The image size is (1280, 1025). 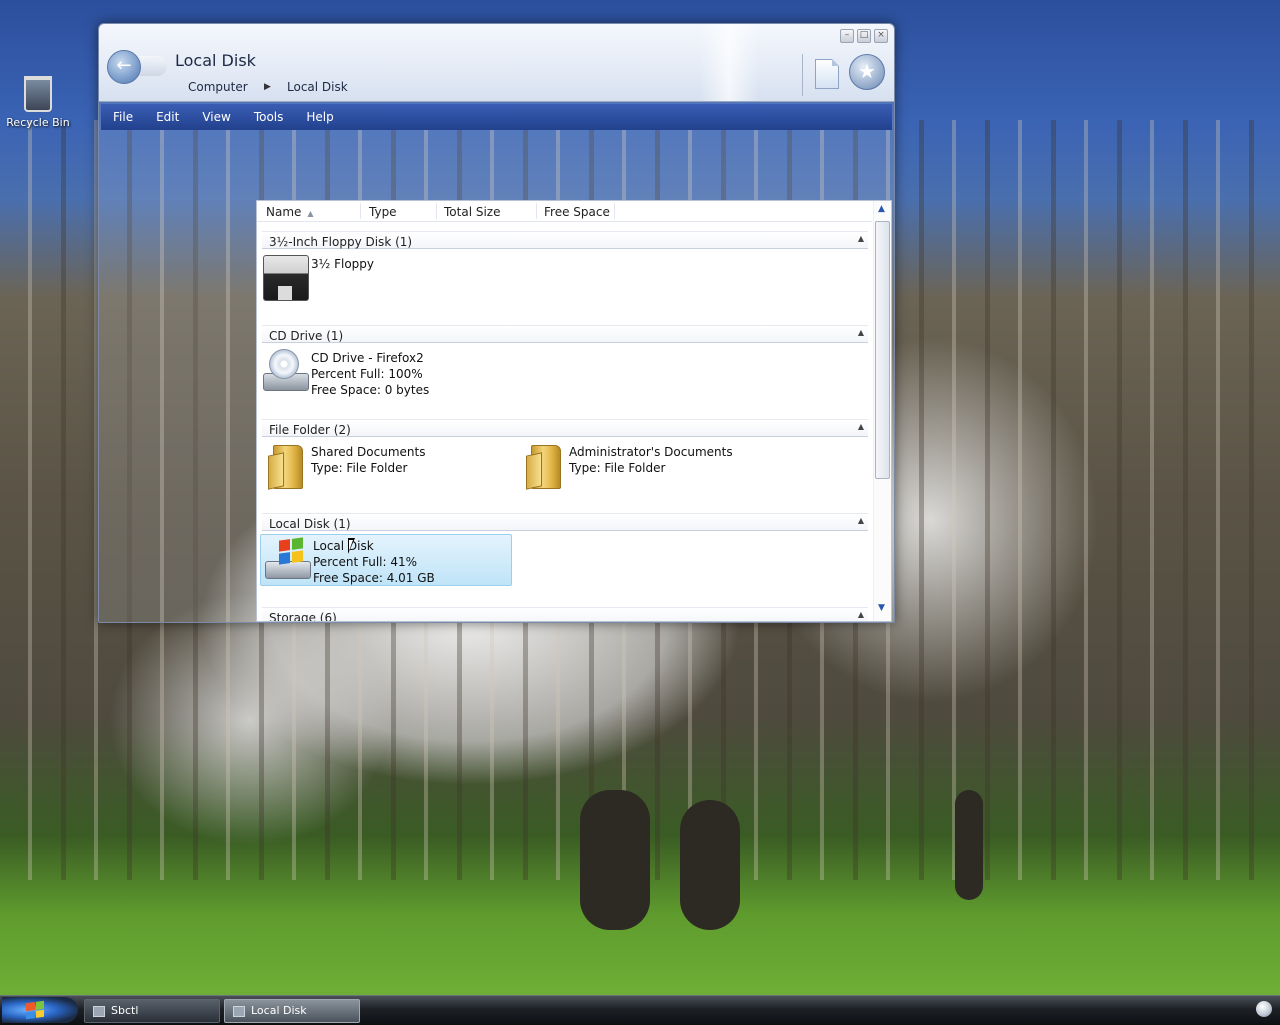 What do you see at coordinates (167, 117) in the screenshot?
I see `menu-edit: Edit` at bounding box center [167, 117].